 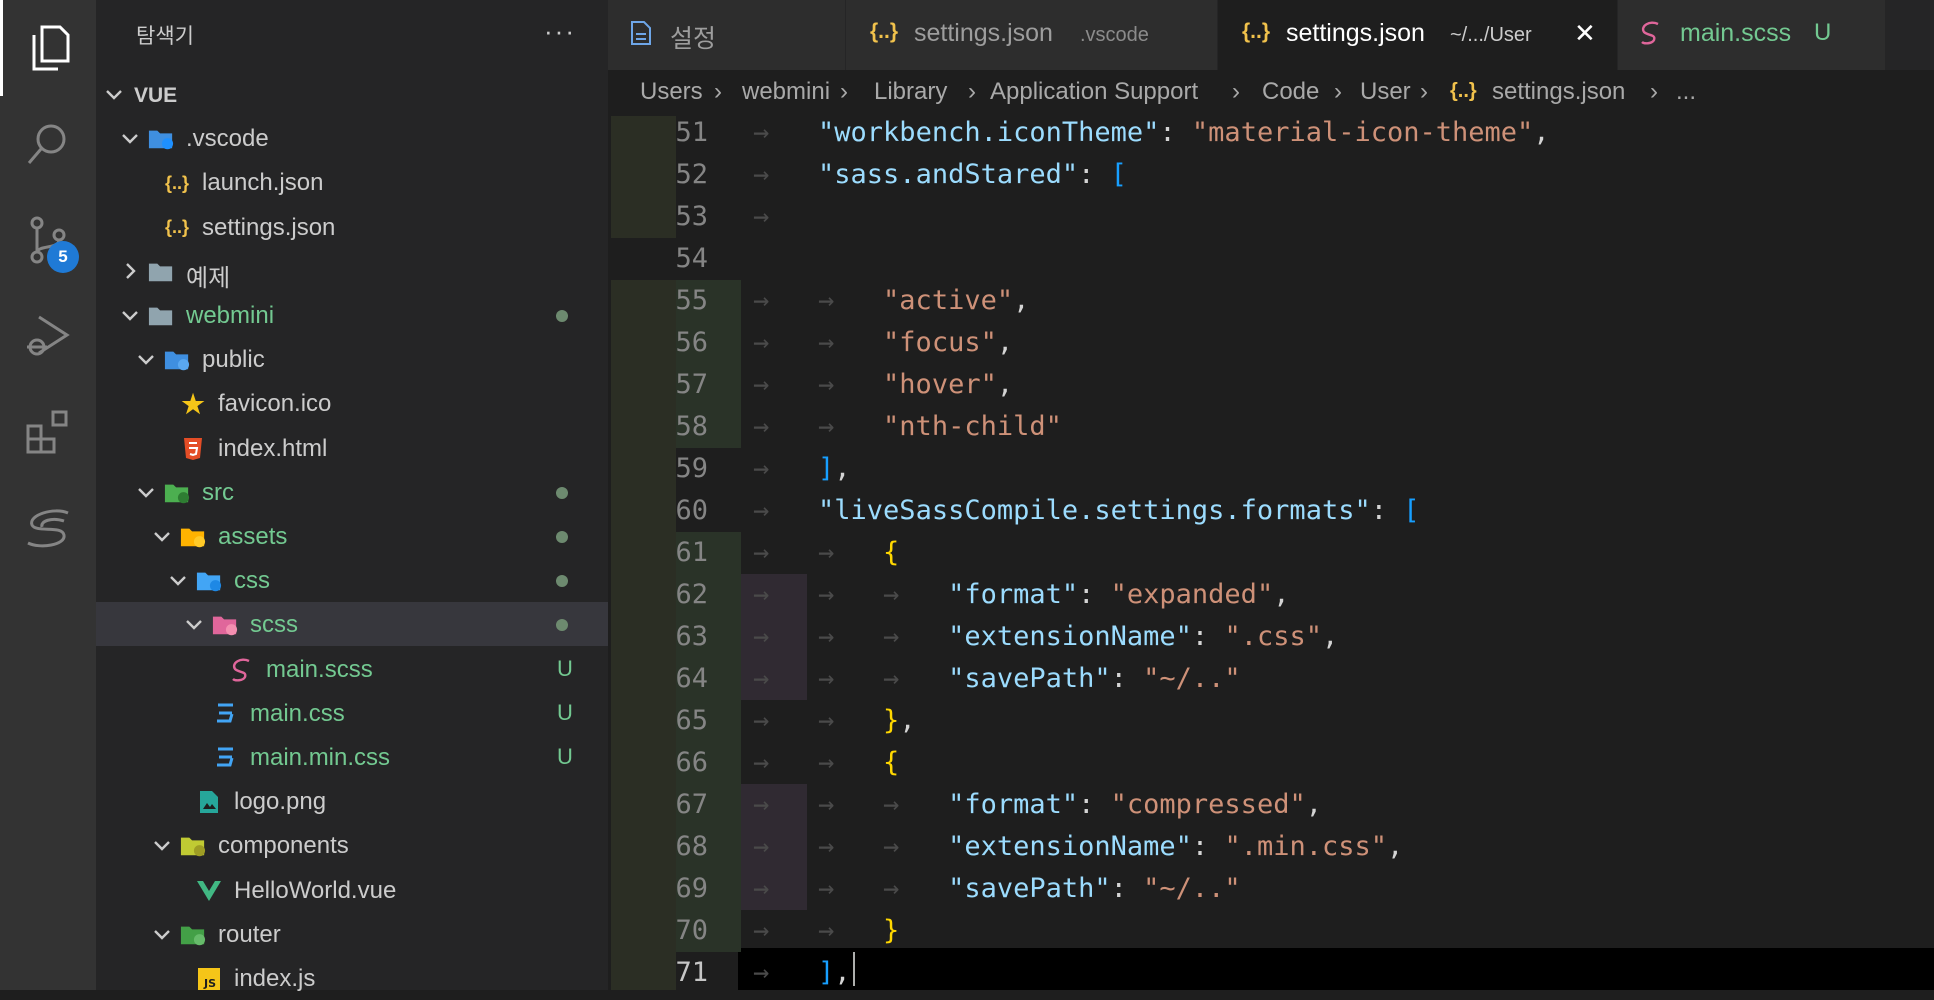 I want to click on tab-main-scss: main.scss U, so click(x=1752, y=35).